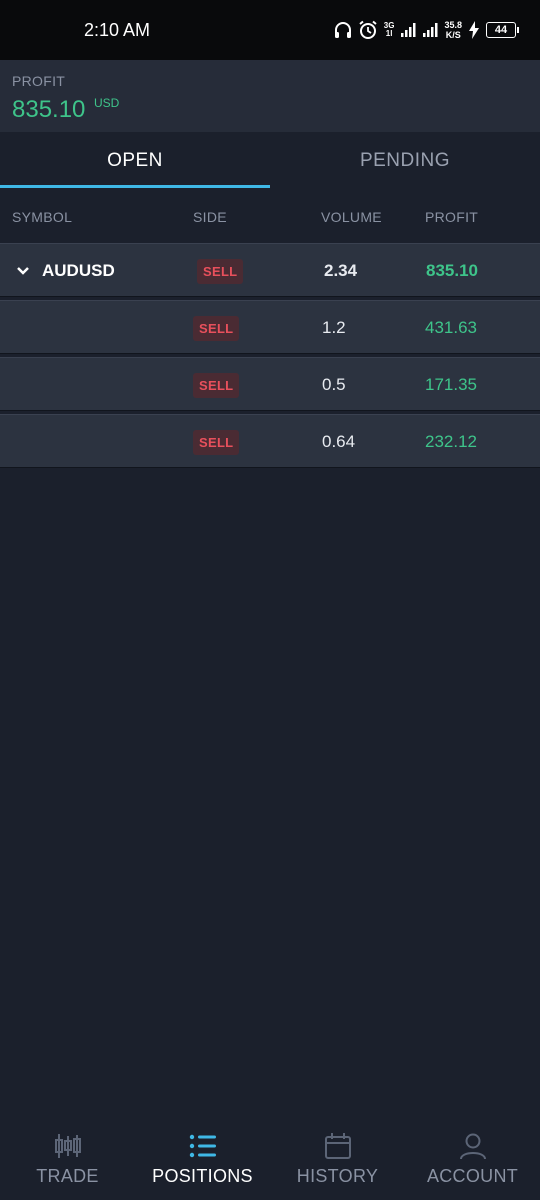 This screenshot has height=1200, width=540. I want to click on bottom-navigation: TRADE POSITIONS HISTORY ACCOUNT, so click(270, 1159).